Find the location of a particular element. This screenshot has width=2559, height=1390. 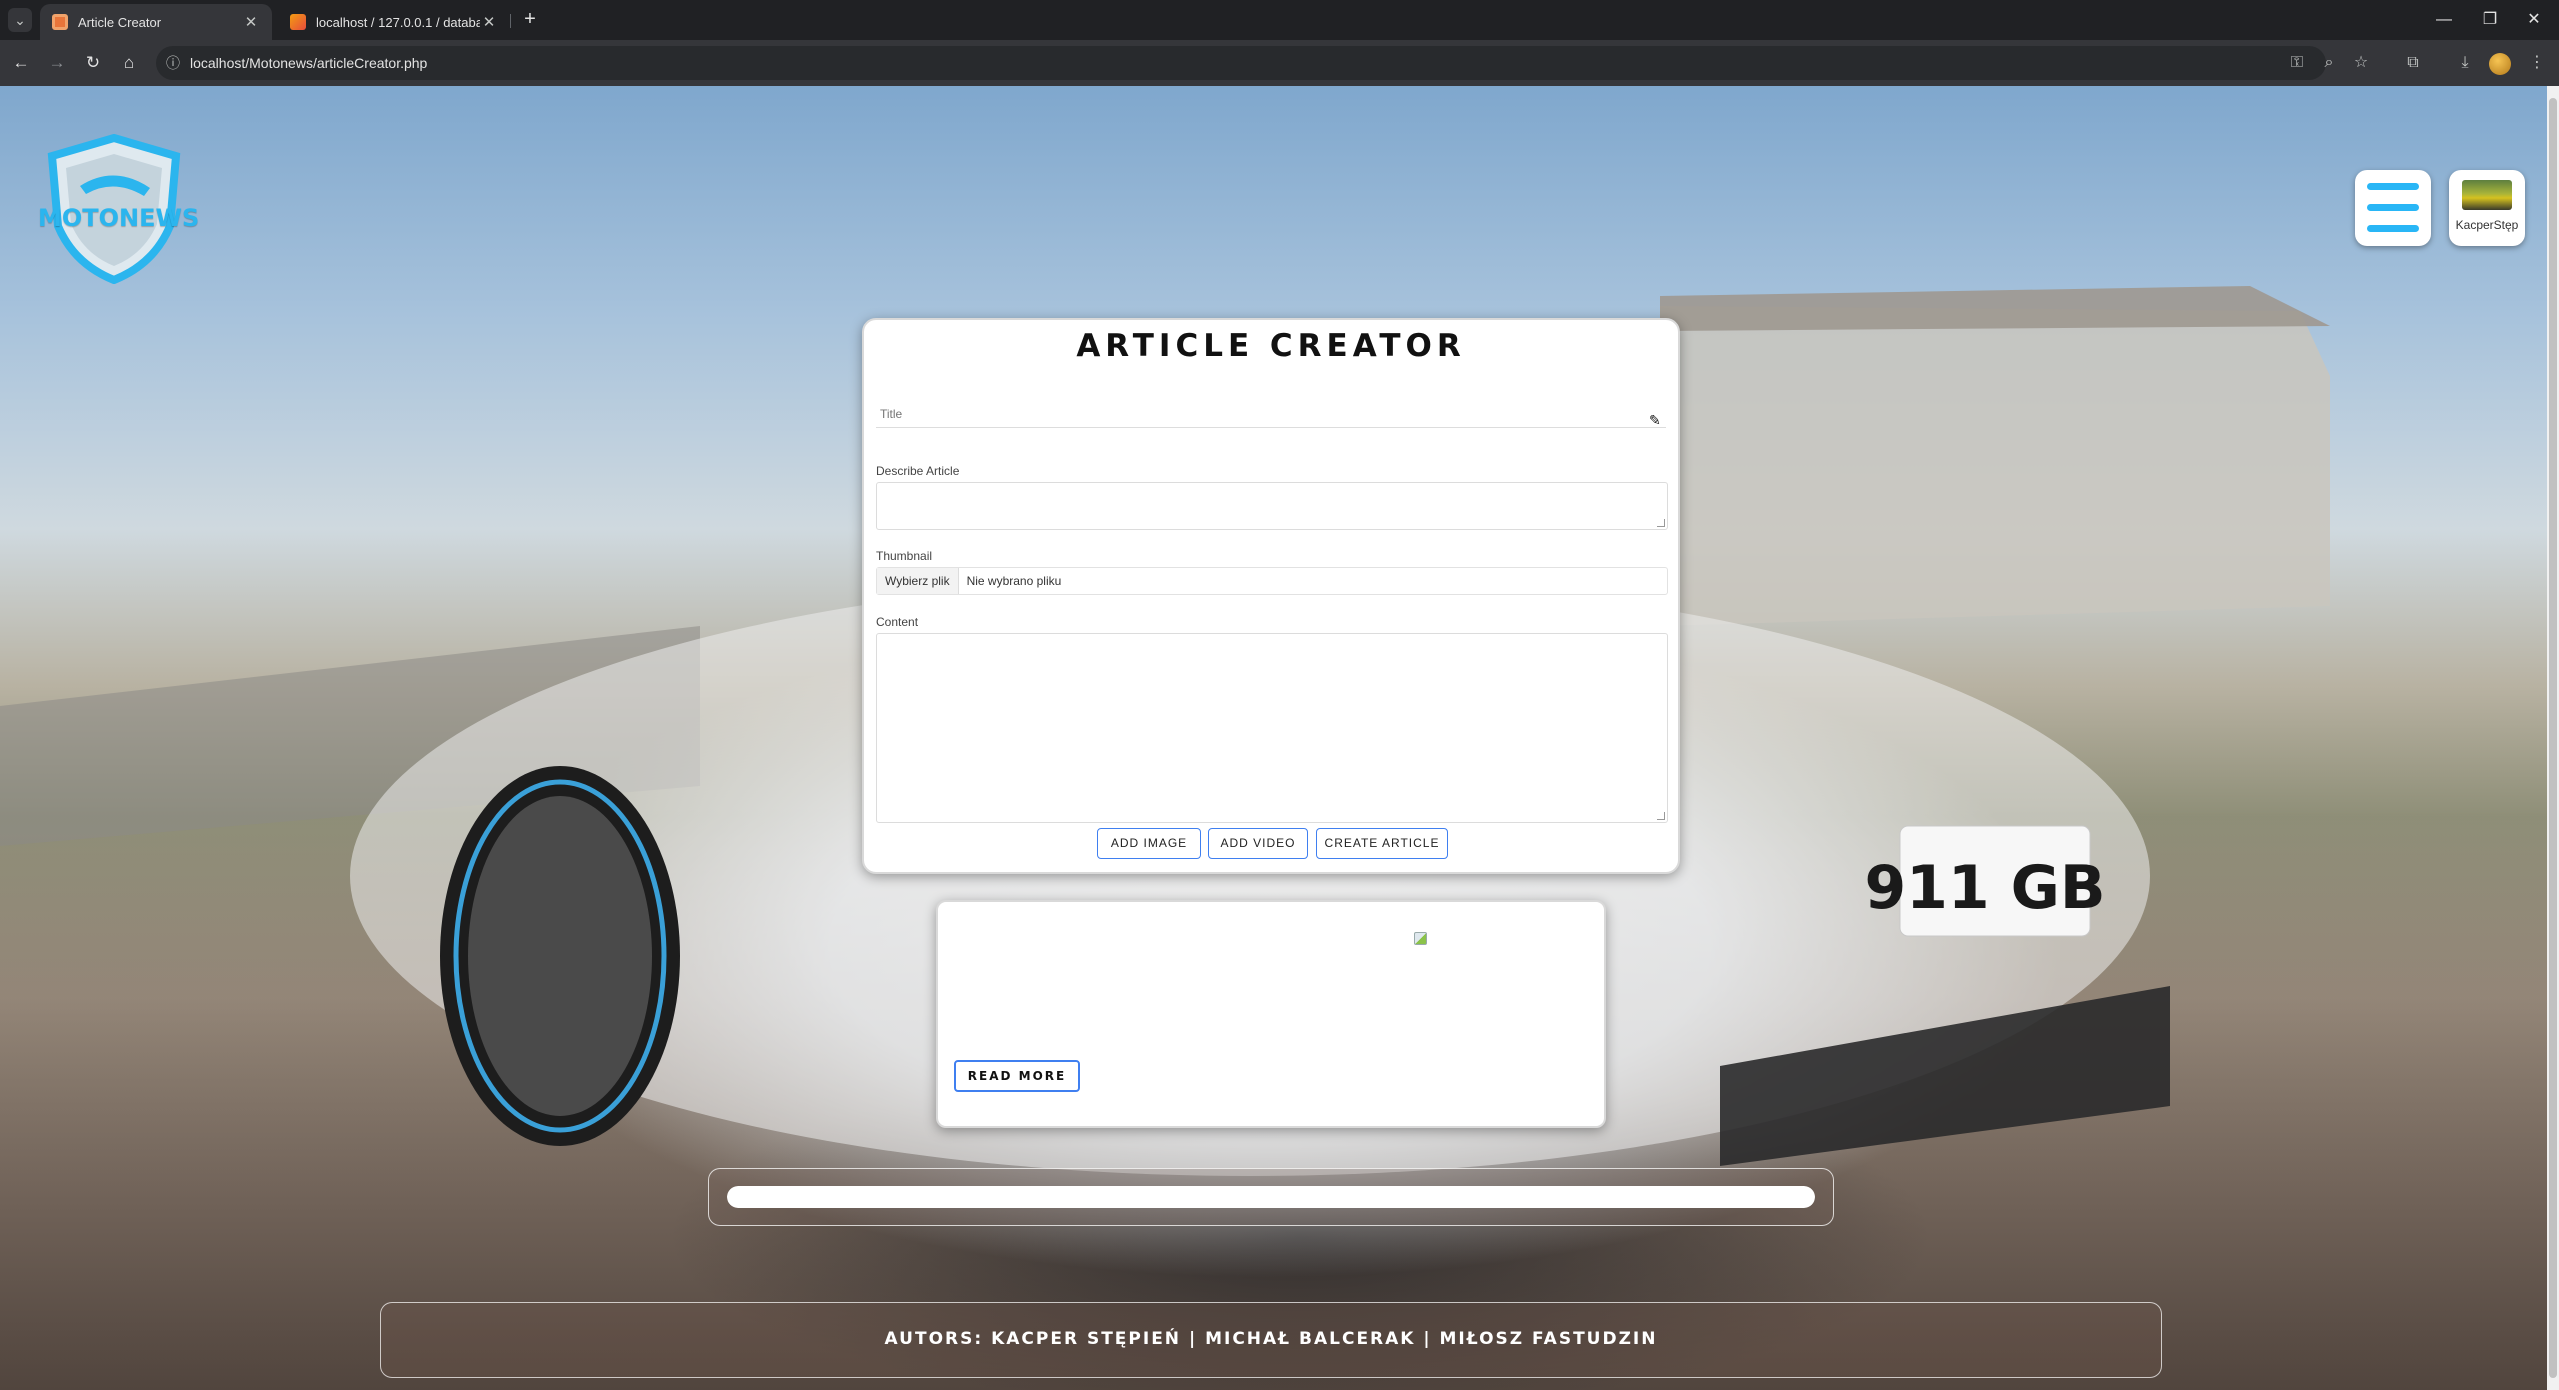

user-profile-button: KacperStęp is located at coordinates (2487, 208).